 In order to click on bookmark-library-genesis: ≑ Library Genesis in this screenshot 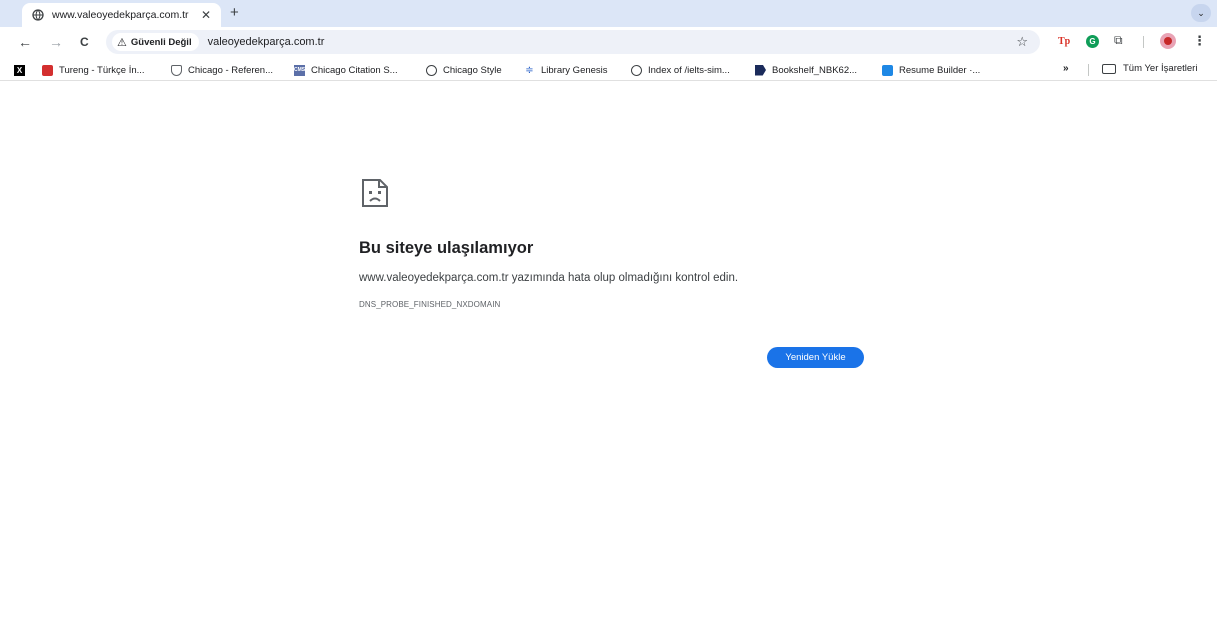, I will do `click(566, 70)`.